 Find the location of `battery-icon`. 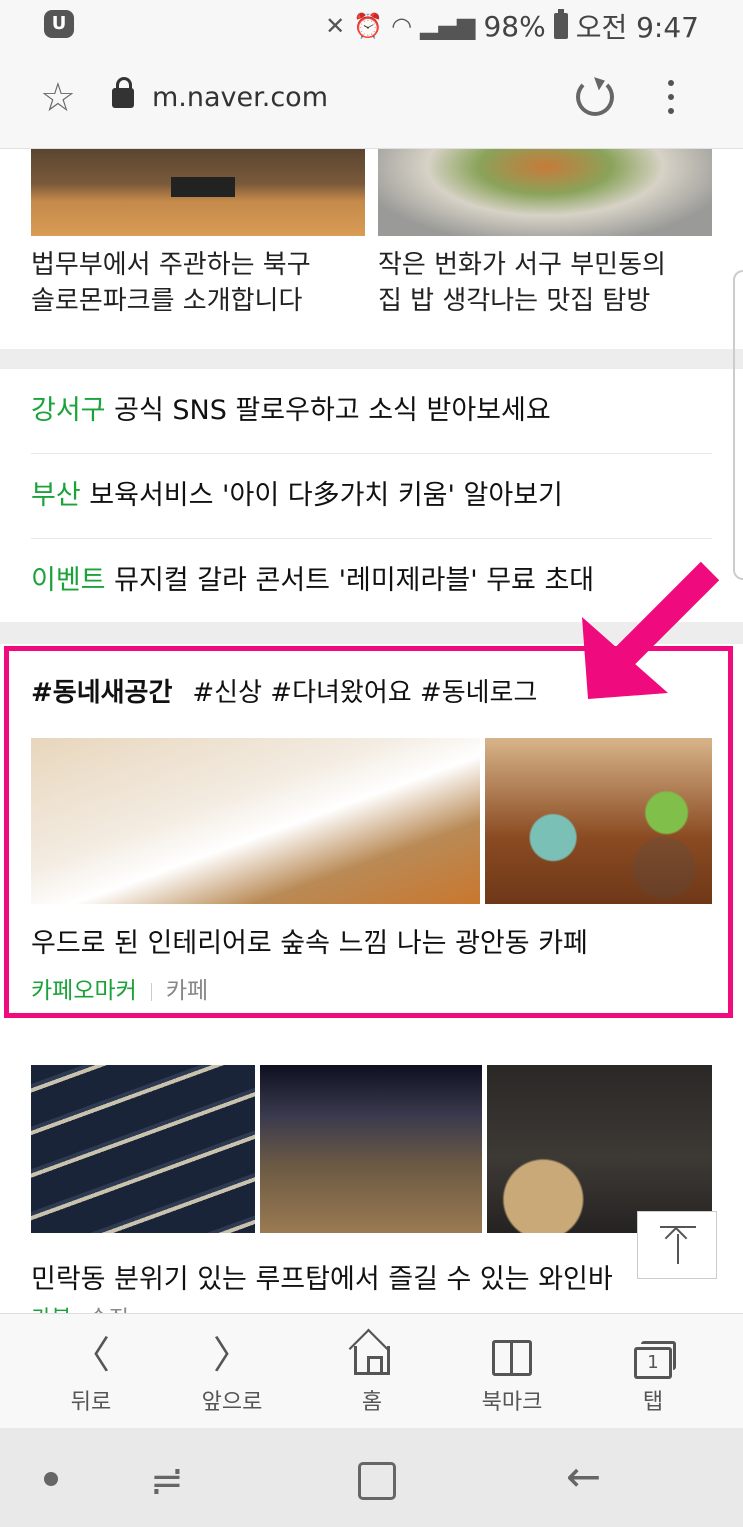

battery-icon is located at coordinates (560, 24).